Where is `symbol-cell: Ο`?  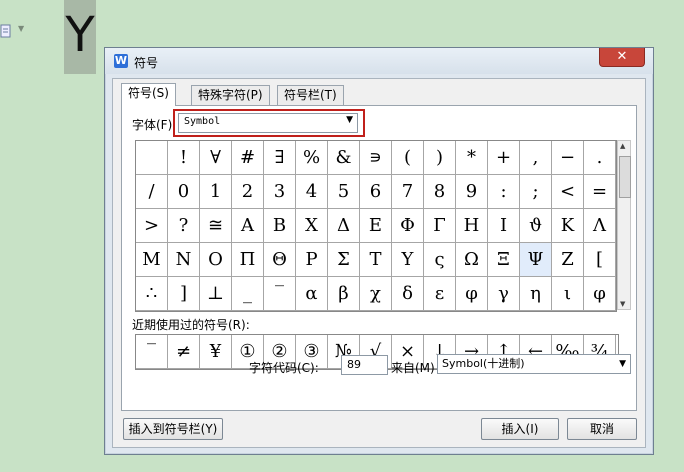 symbol-cell: Ο is located at coordinates (216, 260).